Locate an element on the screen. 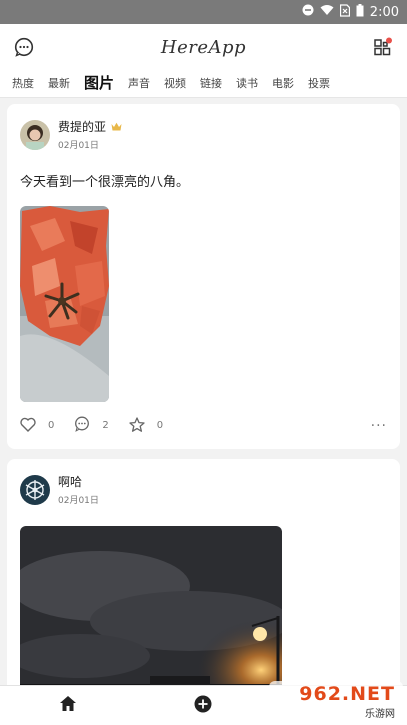 This screenshot has width=407, height=725. watermark-subtext: 乐游网 is located at coordinates (380, 714).